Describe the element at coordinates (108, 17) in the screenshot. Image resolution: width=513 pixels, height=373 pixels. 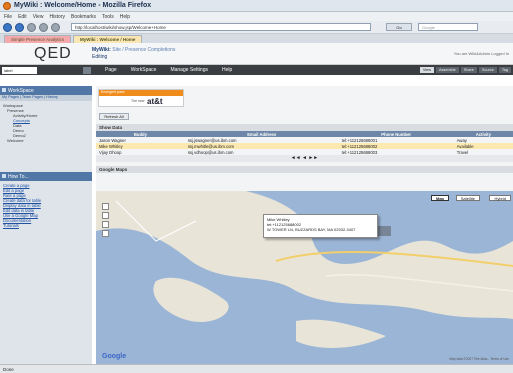
I see `menu-tools: Tools` at that location.